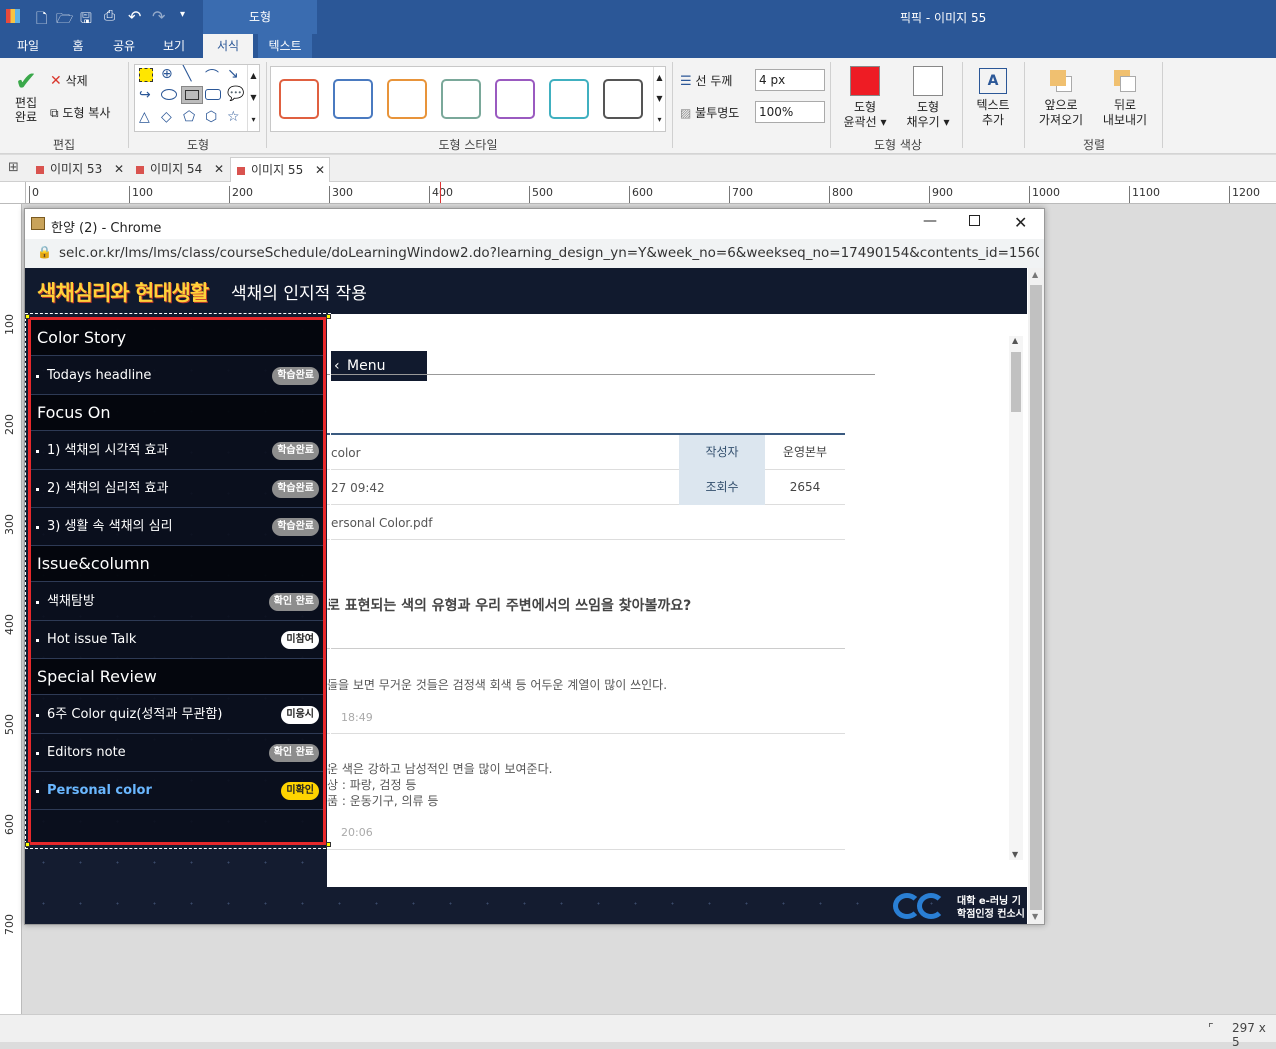 The width and height of the screenshot is (1276, 1049). What do you see at coordinates (78, 46) in the screenshot?
I see `tab-home: 홈` at bounding box center [78, 46].